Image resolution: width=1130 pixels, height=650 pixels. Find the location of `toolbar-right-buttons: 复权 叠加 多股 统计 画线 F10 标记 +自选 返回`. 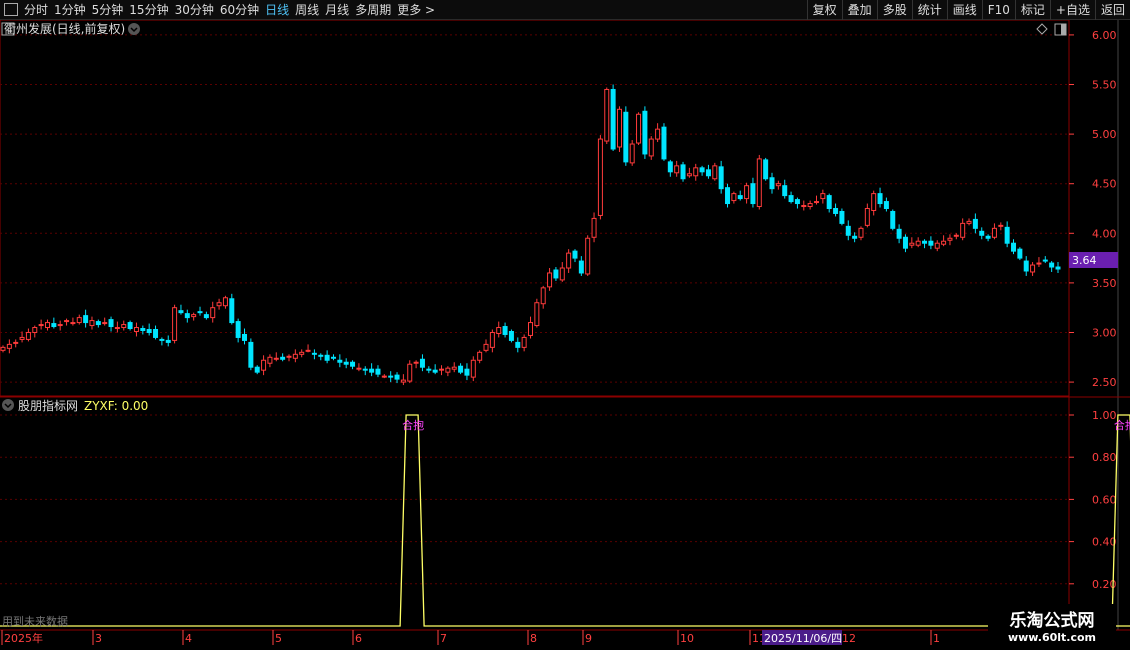

toolbar-right-buttons: 复权 叠加 多股 统计 画线 F10 标记 +自选 返回 is located at coordinates (968, 10).